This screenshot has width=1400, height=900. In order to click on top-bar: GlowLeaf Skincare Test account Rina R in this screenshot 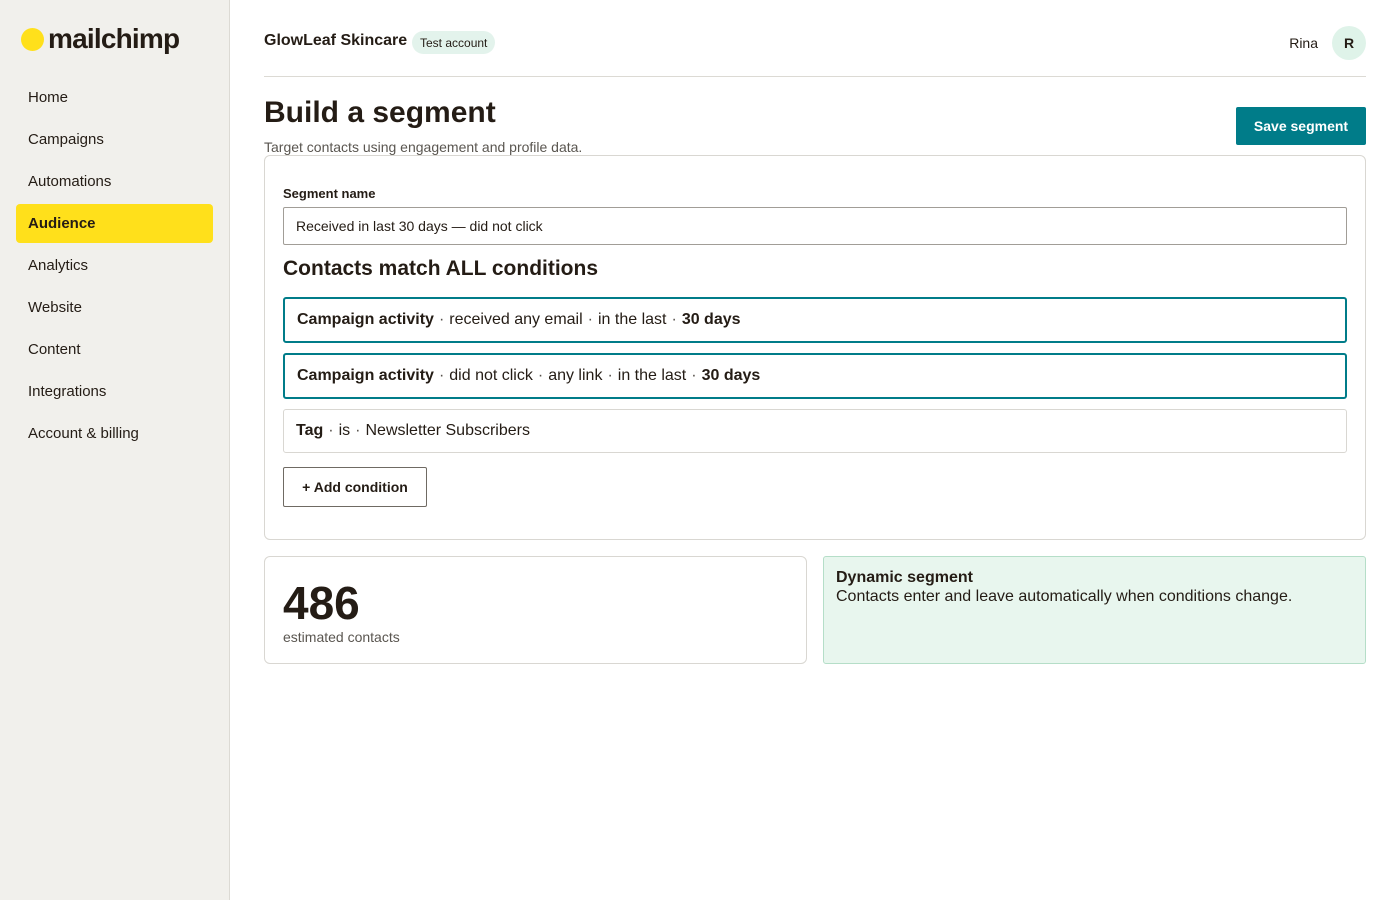, I will do `click(815, 42)`.